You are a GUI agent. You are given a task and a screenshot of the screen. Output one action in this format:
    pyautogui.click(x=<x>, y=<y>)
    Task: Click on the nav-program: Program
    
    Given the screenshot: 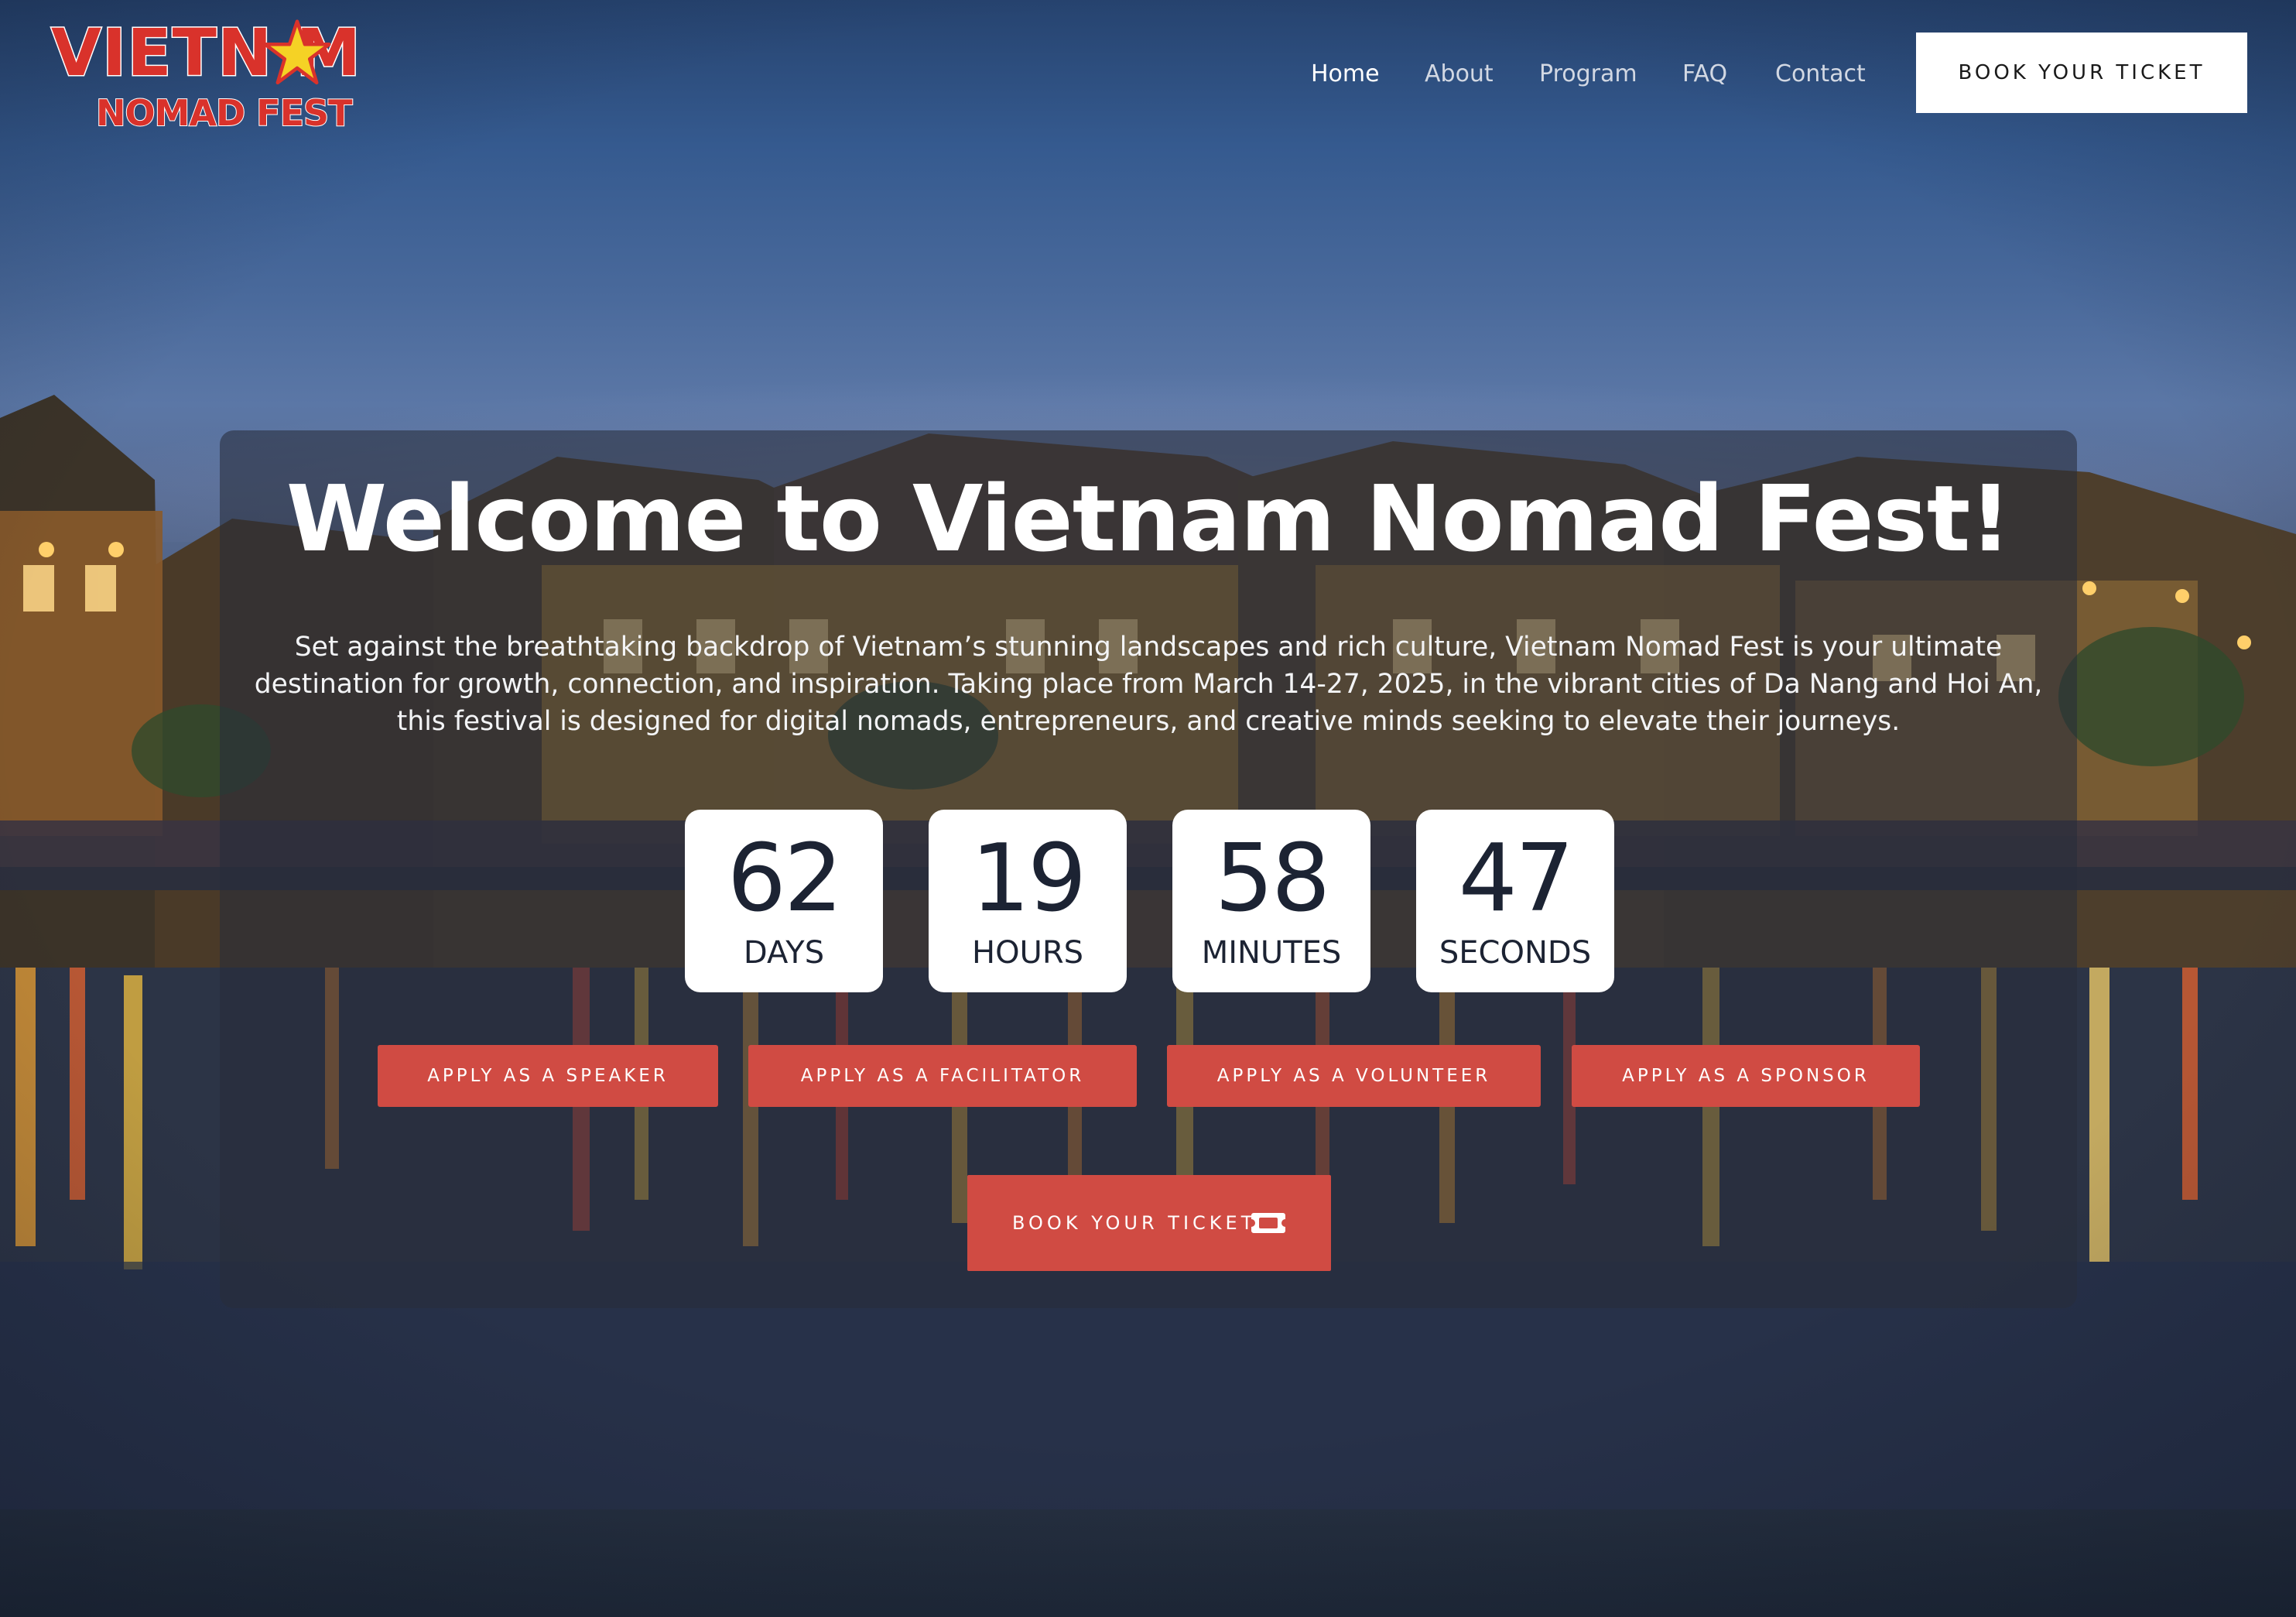 What is the action you would take?
    pyautogui.click(x=1588, y=74)
    